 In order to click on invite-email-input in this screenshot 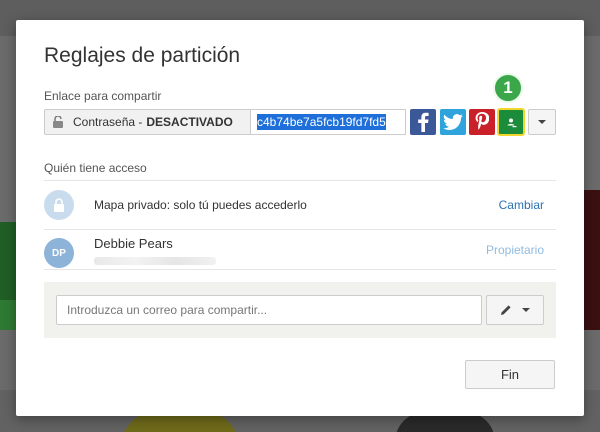, I will do `click(269, 310)`.